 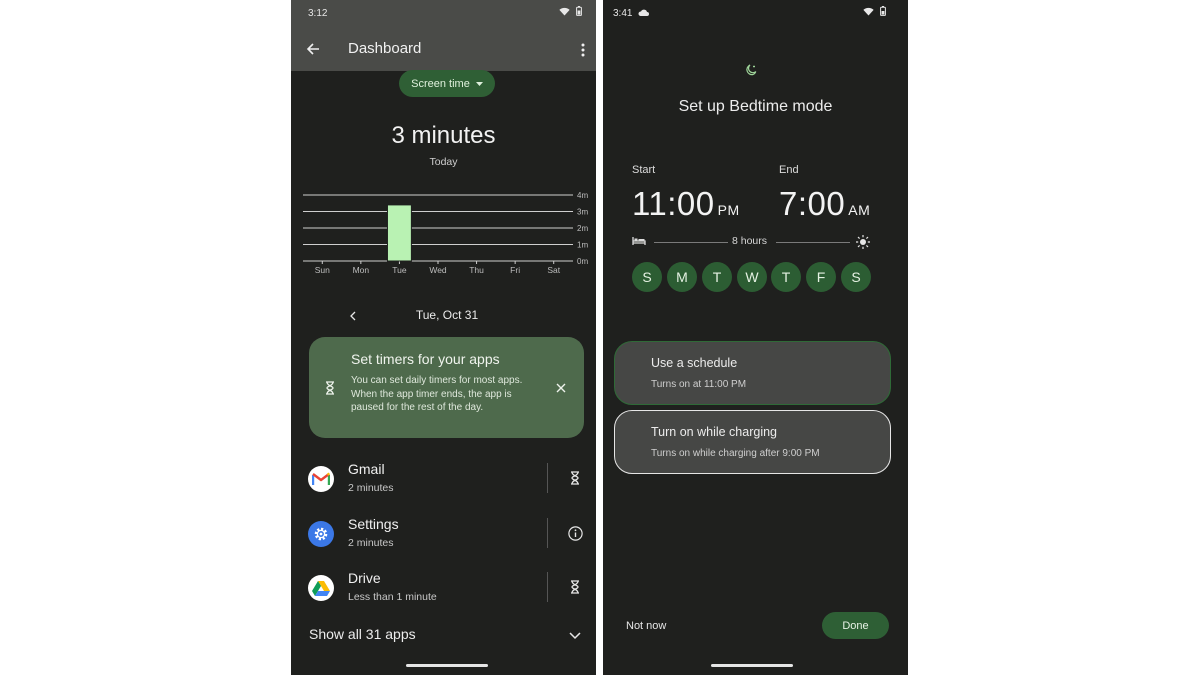 I want to click on dropdown-arrow-icon, so click(x=479, y=83).